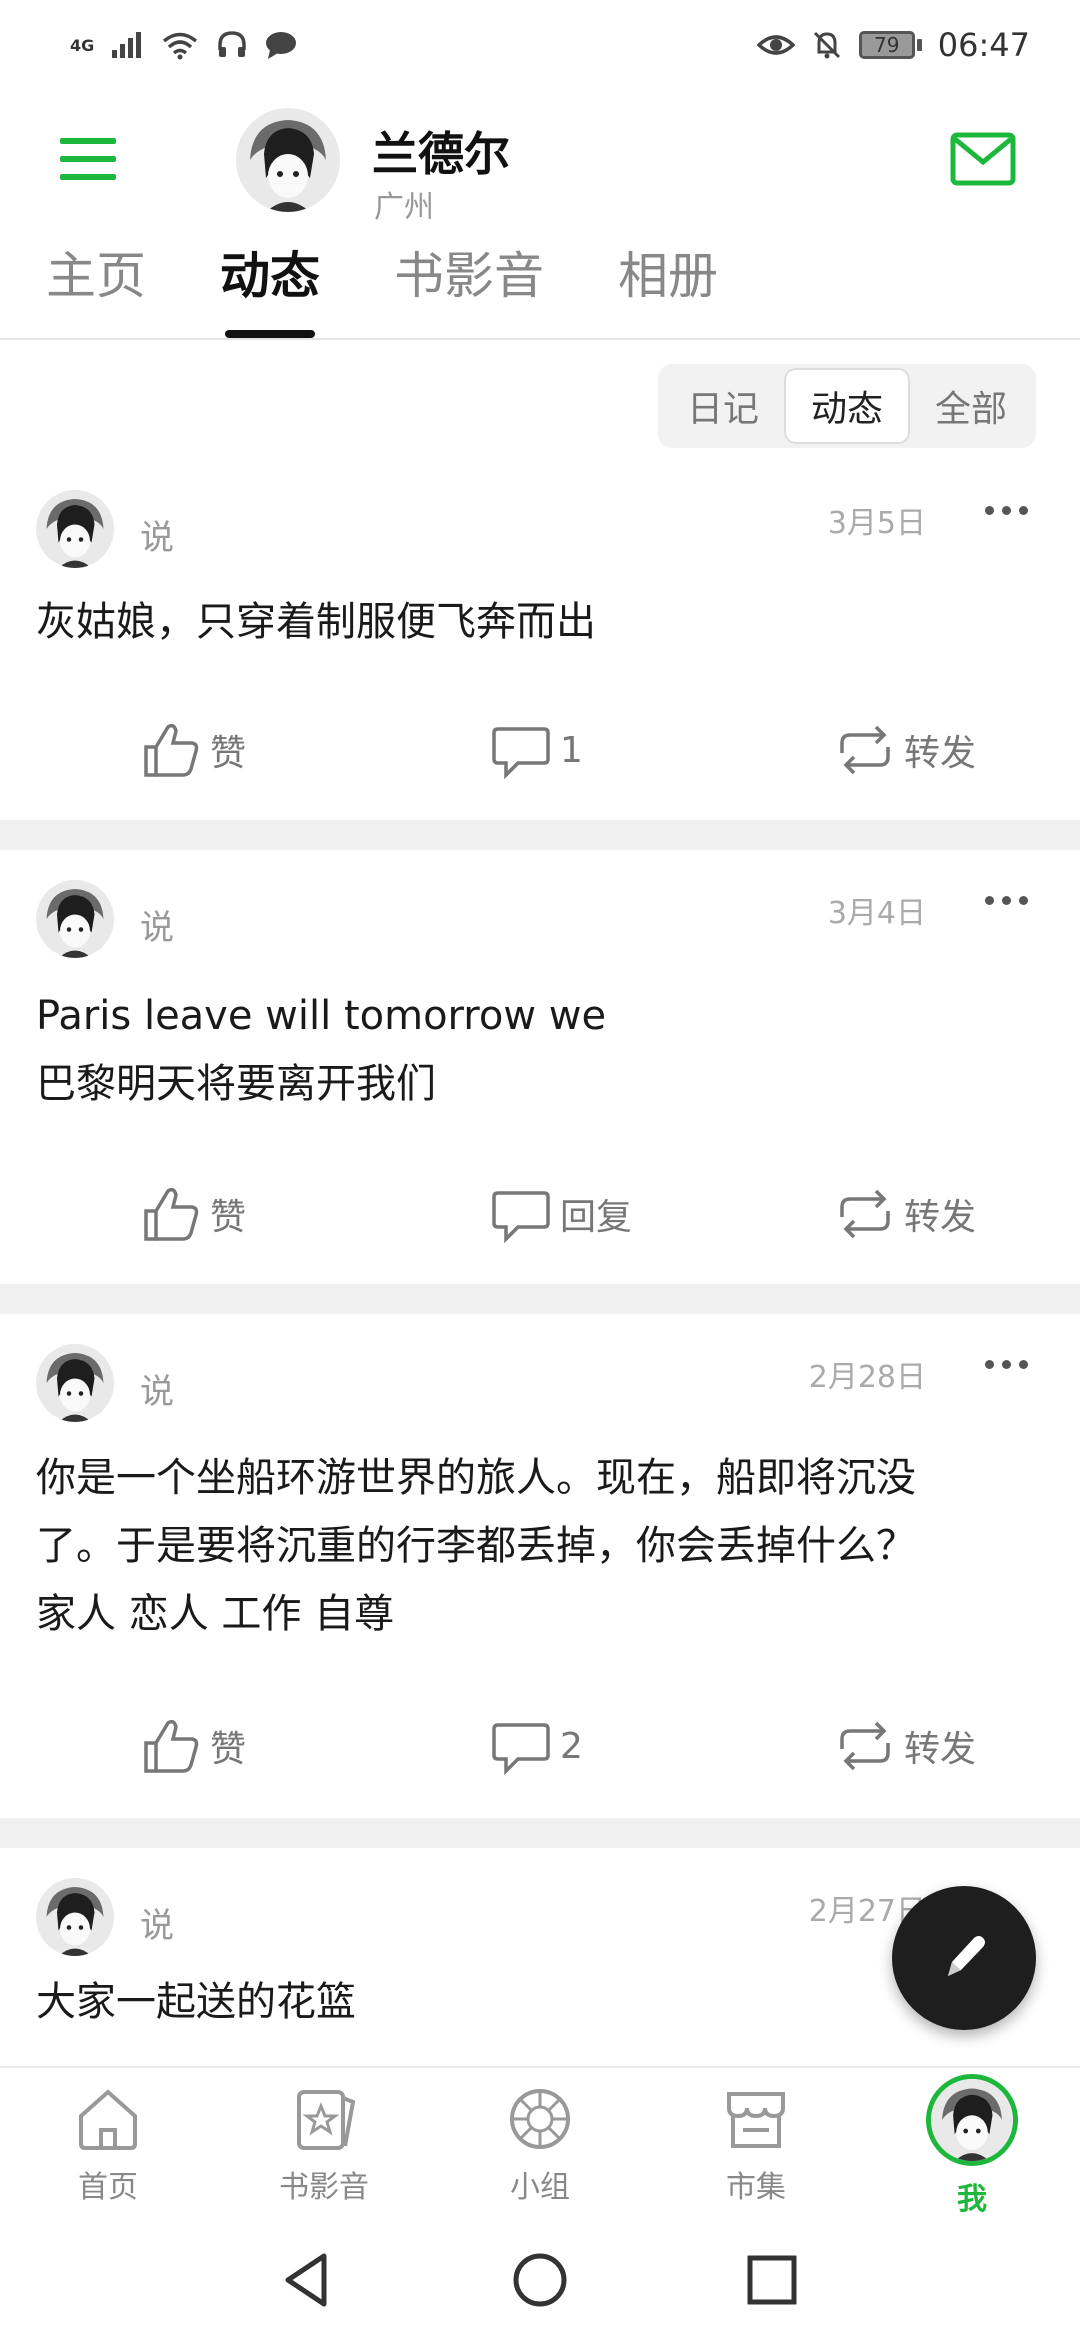  Describe the element at coordinates (316, 622) in the screenshot. I see `post-text: 灰姑娘，只穿着制服便飞奔而出` at that location.